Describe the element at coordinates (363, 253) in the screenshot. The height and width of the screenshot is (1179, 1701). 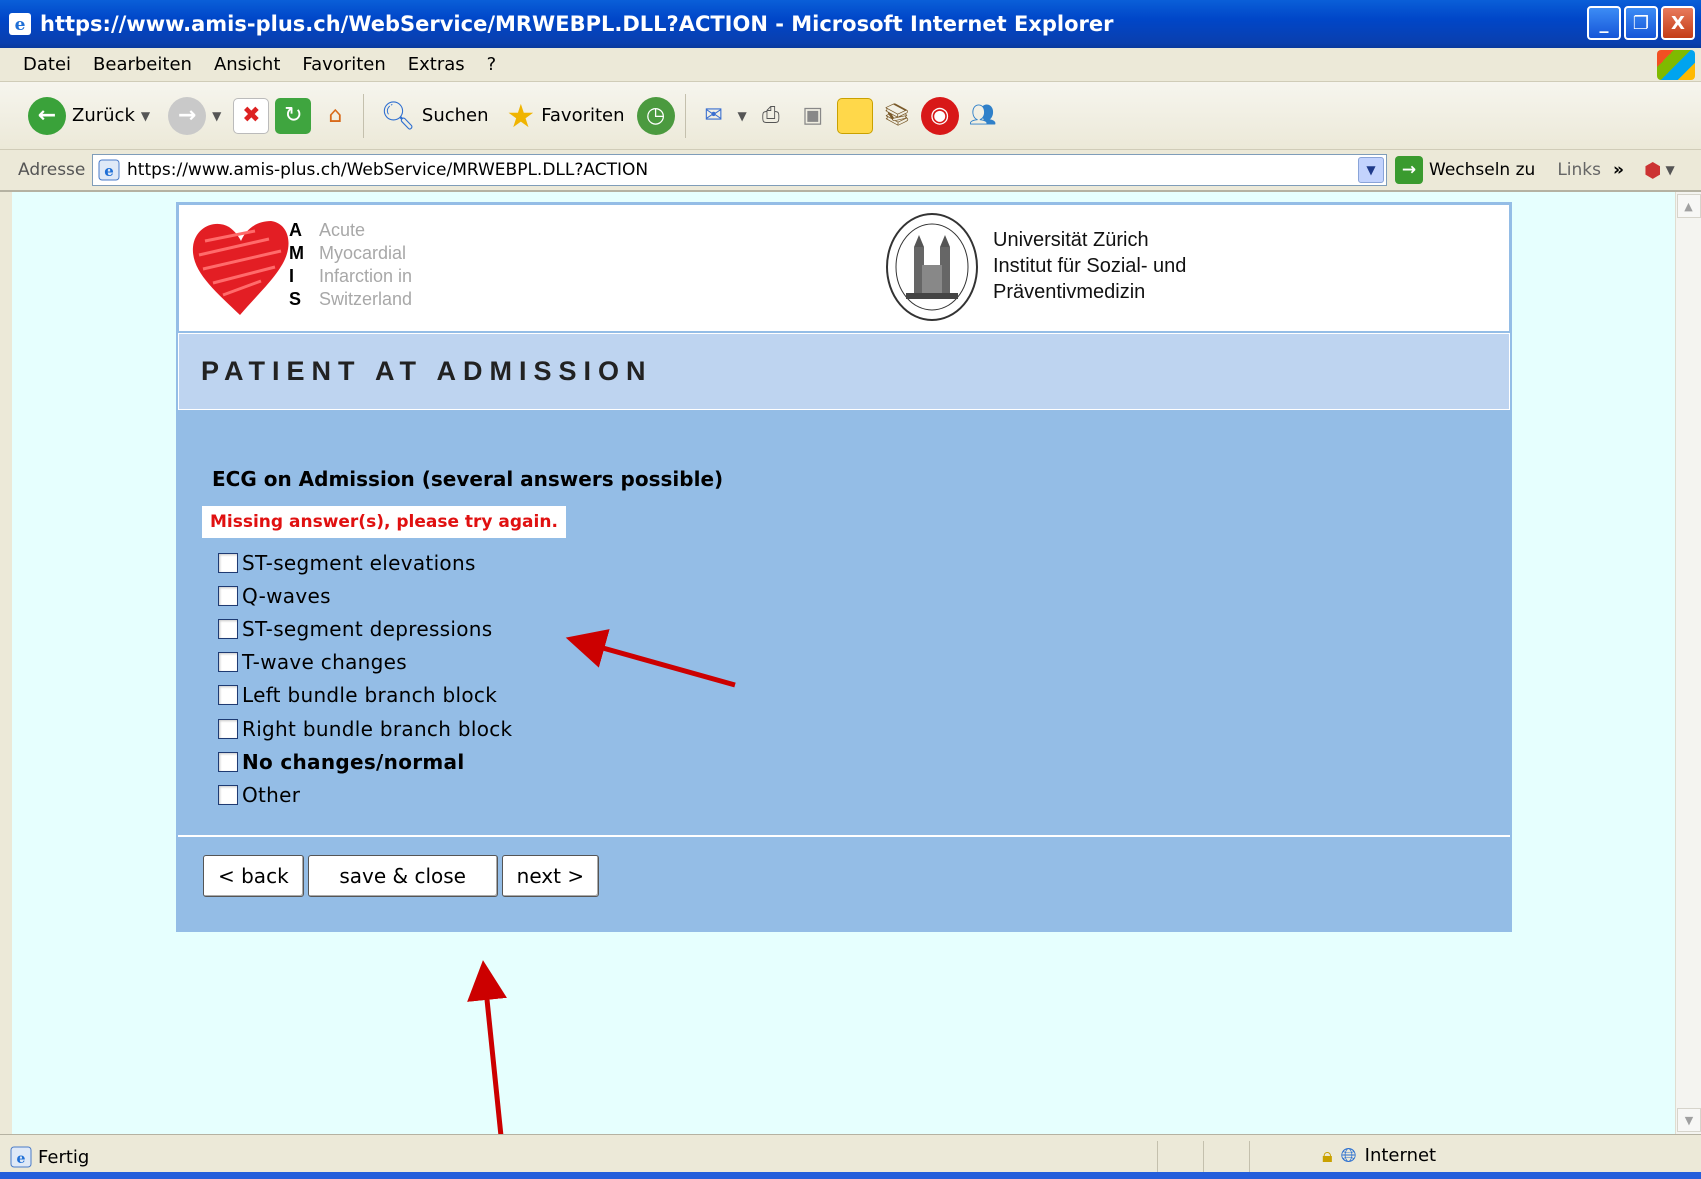
I see `amis-word: Myocardial` at that location.